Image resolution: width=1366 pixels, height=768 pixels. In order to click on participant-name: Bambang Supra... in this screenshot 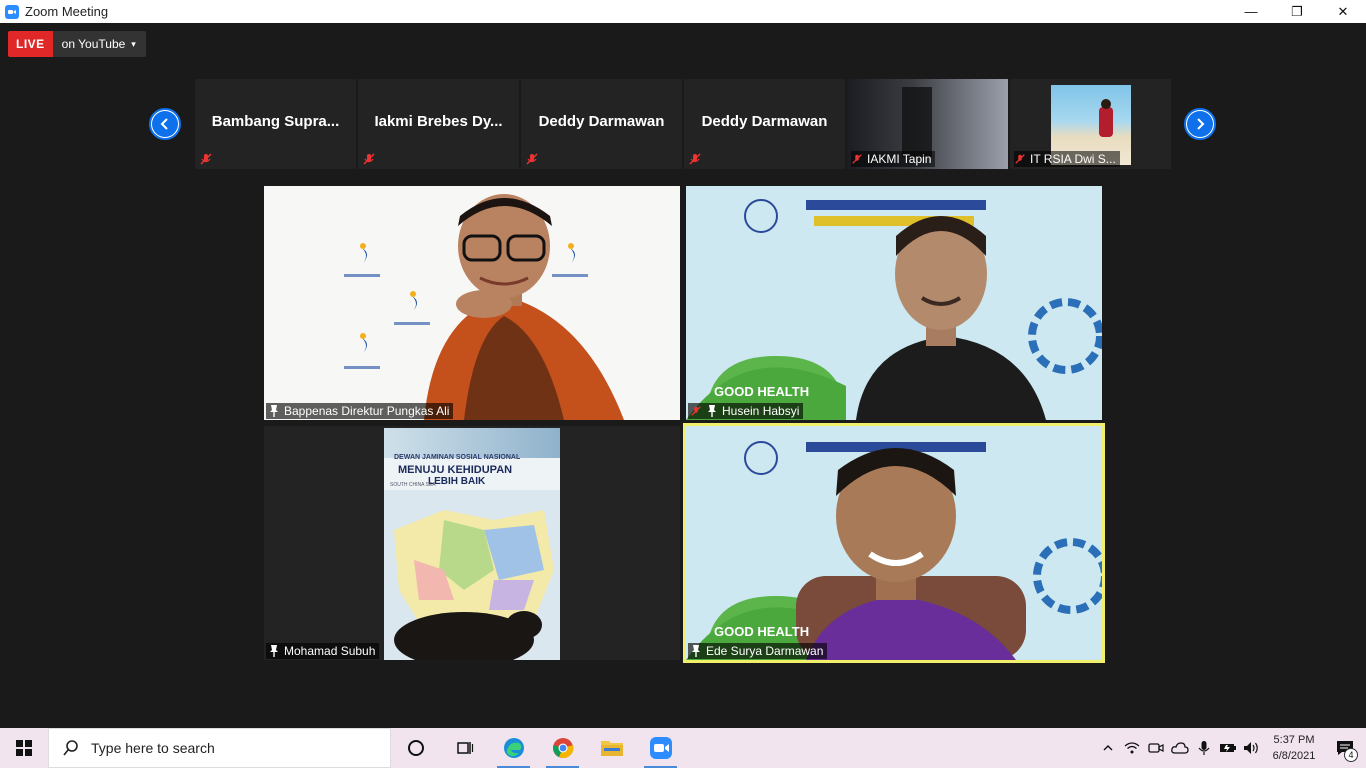, I will do `click(275, 121)`.